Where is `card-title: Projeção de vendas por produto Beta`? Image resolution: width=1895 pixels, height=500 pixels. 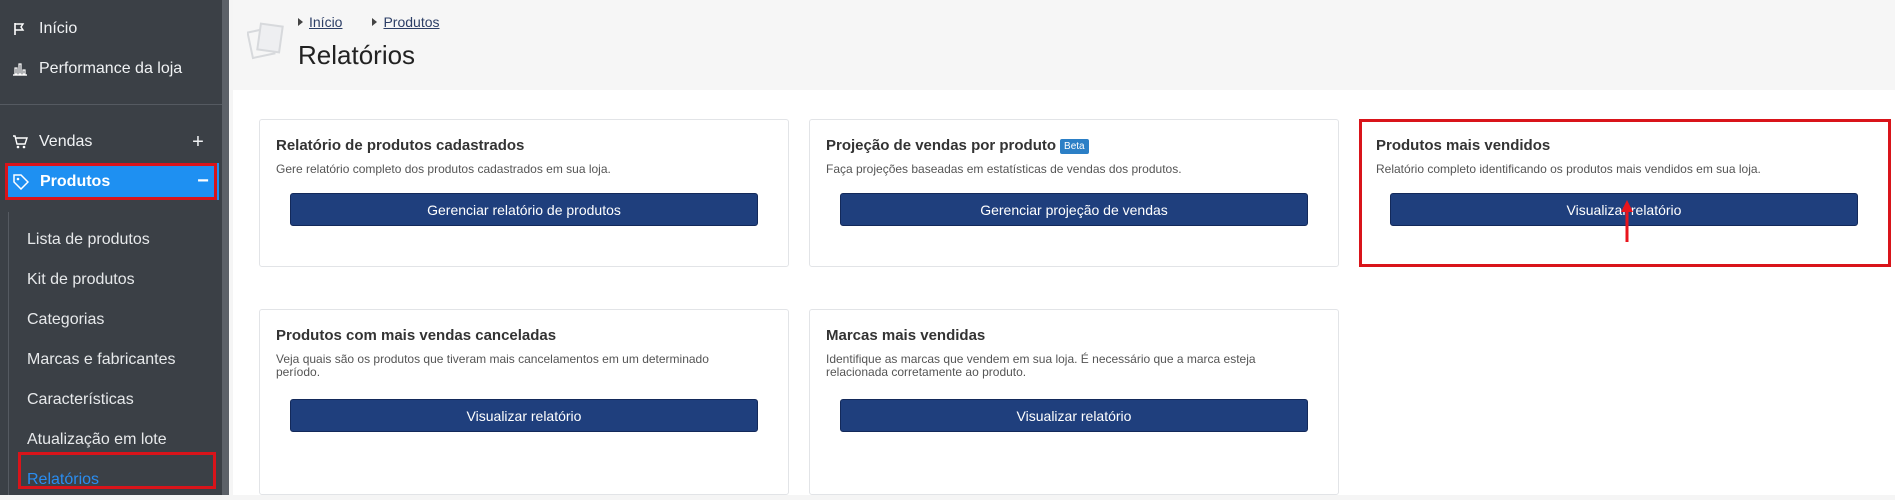 card-title: Projeção de vendas por produto Beta is located at coordinates (957, 145).